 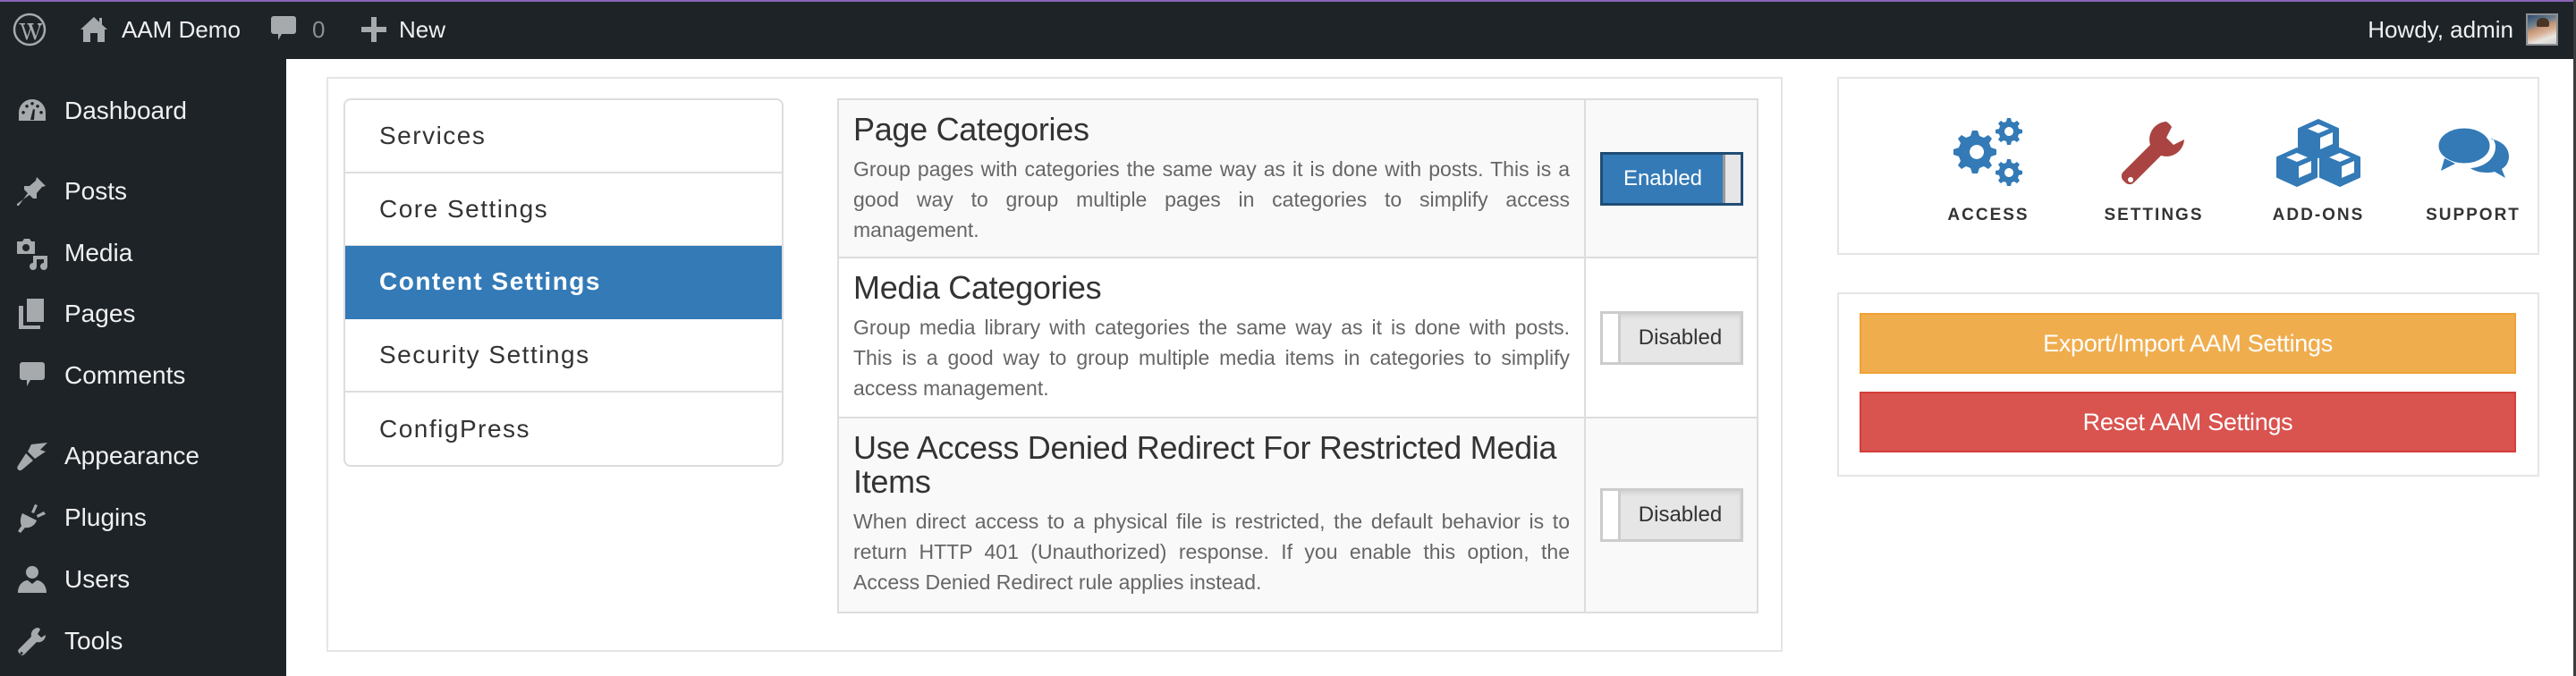 What do you see at coordinates (563, 210) in the screenshot?
I see `tab-core-settings: Core Settings` at bounding box center [563, 210].